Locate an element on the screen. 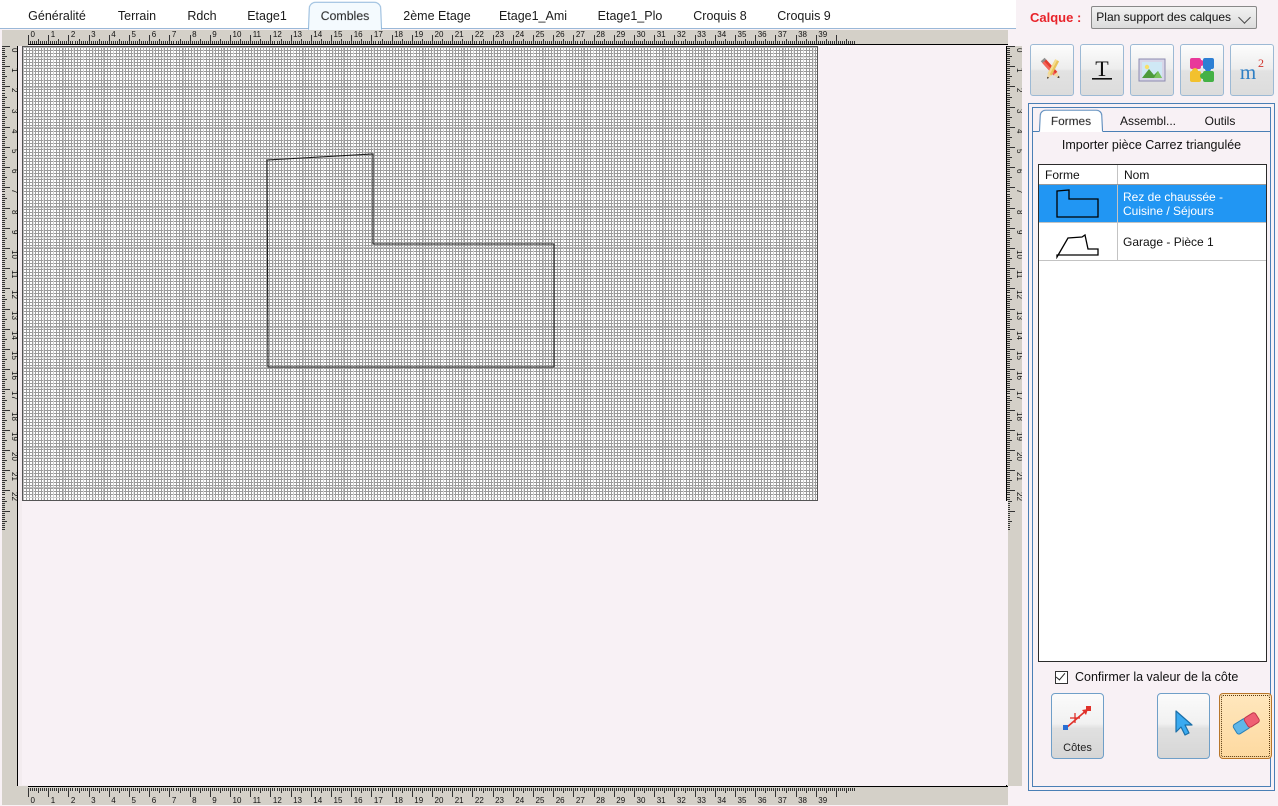 The width and height of the screenshot is (1278, 806). eraser-button is located at coordinates (1245, 726).